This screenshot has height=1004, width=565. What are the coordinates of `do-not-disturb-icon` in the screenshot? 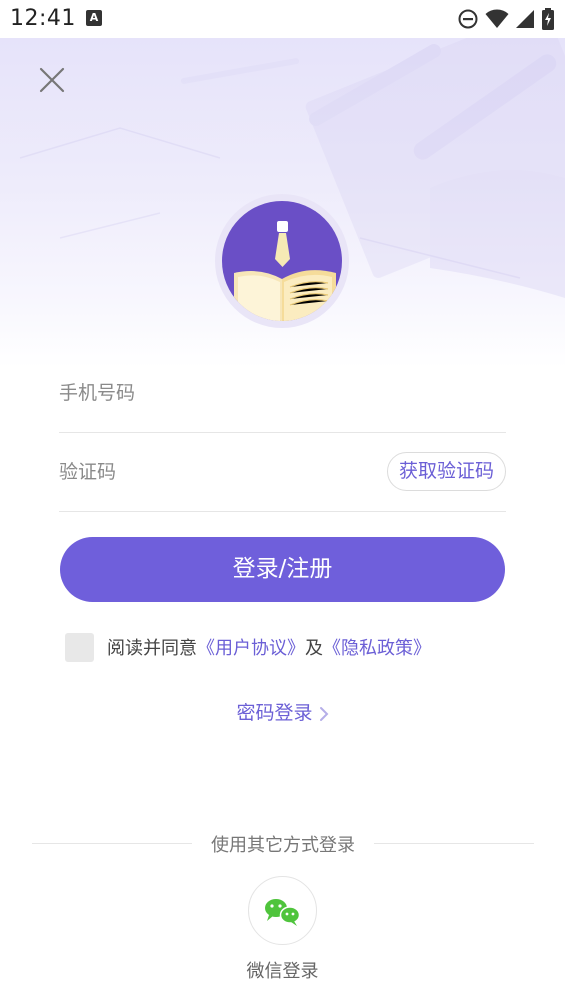 It's located at (468, 19).